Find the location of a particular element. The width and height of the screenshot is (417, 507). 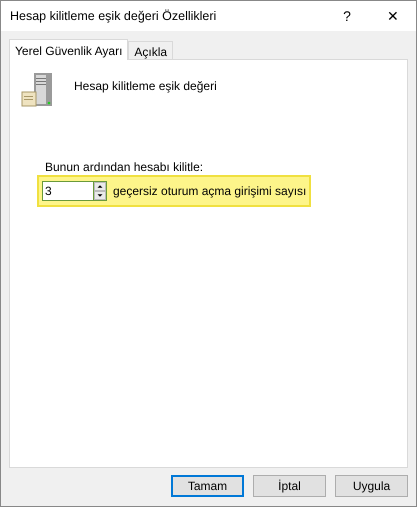

down-arrow-button is located at coordinates (100, 195).